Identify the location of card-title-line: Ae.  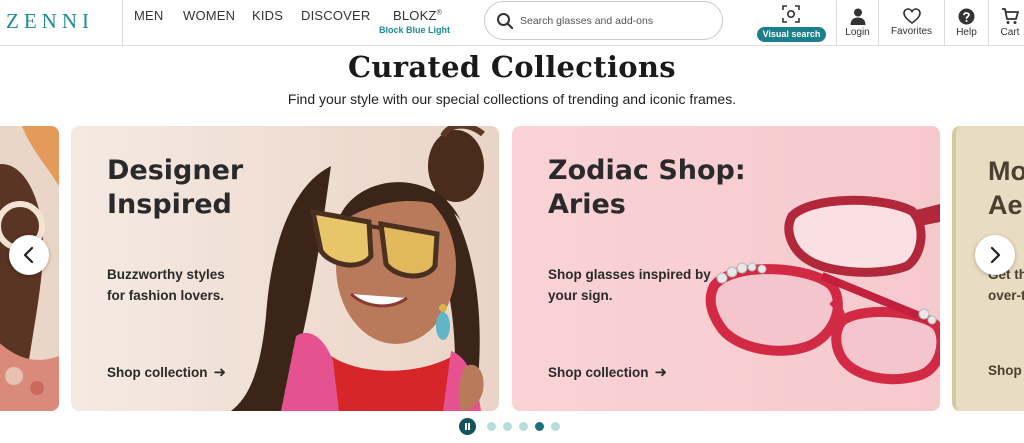
(1005, 205).